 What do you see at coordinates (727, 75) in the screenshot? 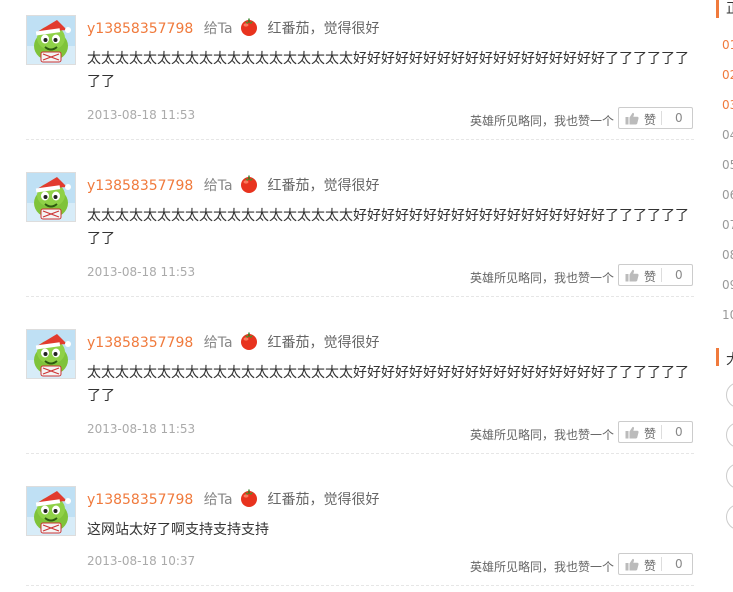
I see `rank-number: 02` at bounding box center [727, 75].